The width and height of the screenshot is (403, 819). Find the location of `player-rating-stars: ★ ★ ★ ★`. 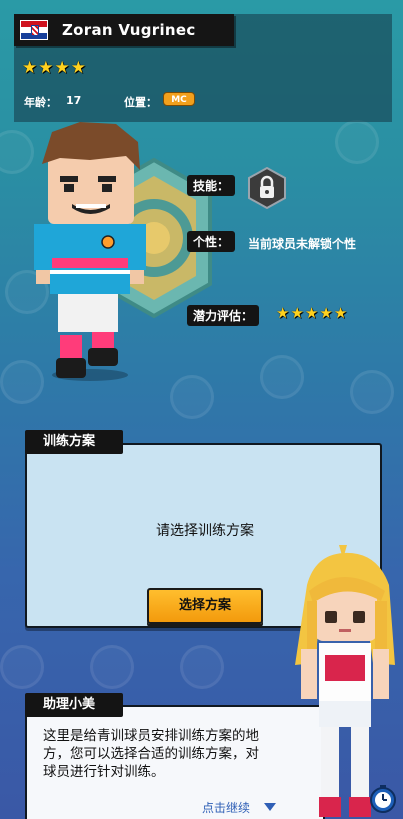

player-rating-stars: ★ ★ ★ ★ is located at coordinates (54, 68).